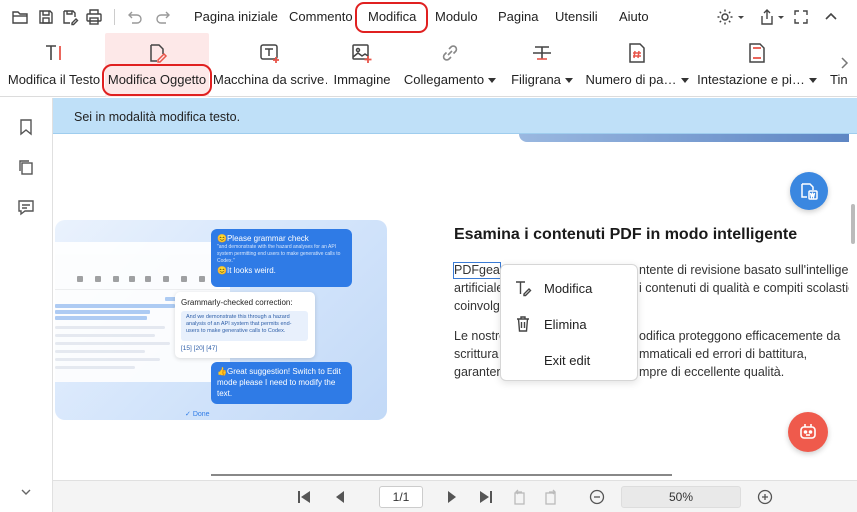  I want to click on context-menu: Modifica Elimina Exit edit, so click(569, 322).